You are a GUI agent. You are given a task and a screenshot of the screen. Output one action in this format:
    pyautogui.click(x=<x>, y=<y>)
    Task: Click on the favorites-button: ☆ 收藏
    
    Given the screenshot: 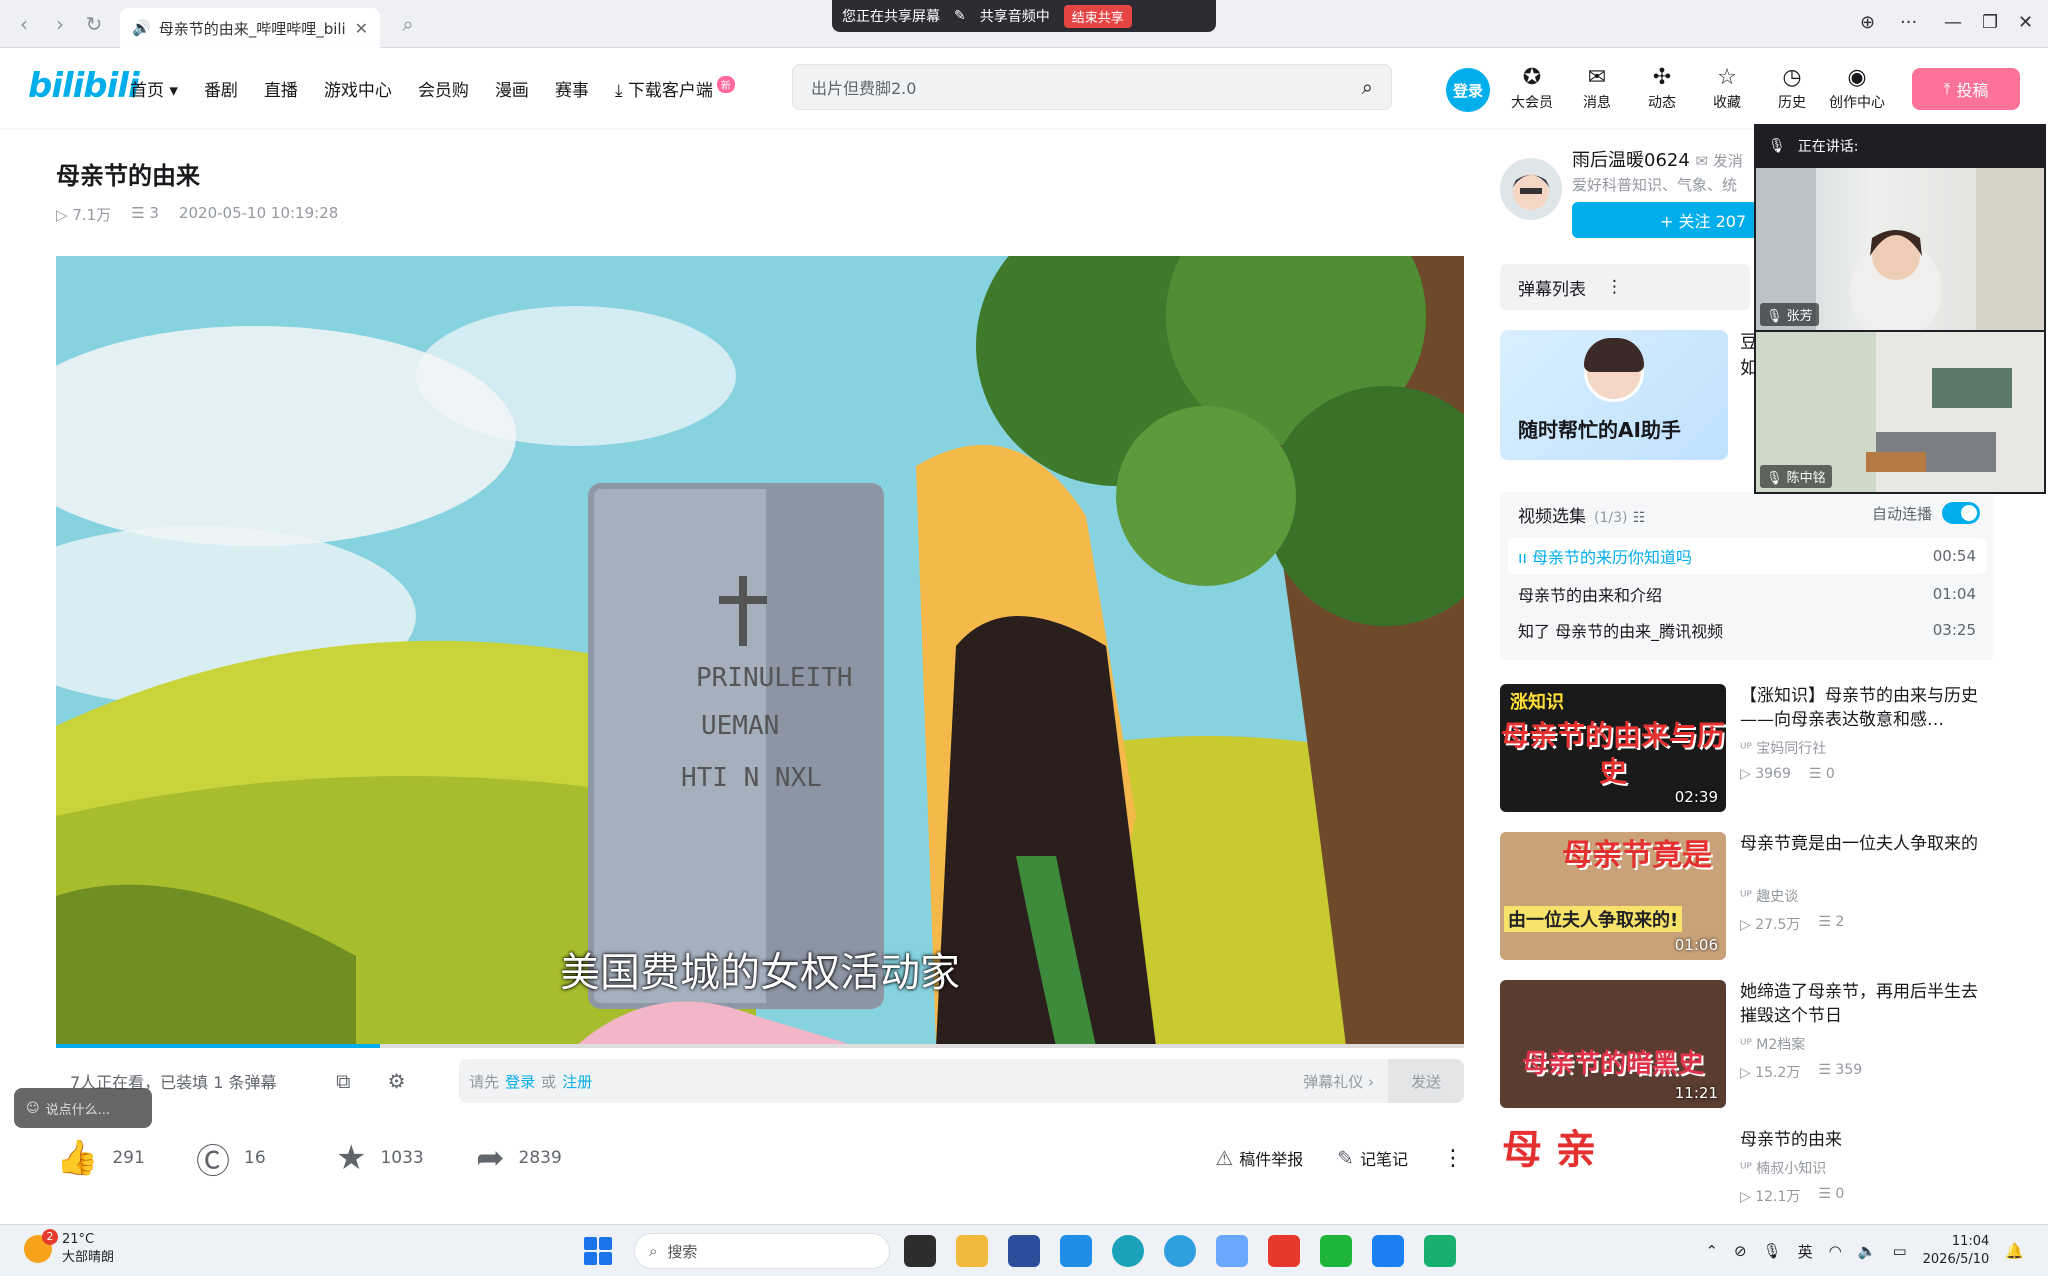 What is the action you would take?
    pyautogui.click(x=1727, y=88)
    